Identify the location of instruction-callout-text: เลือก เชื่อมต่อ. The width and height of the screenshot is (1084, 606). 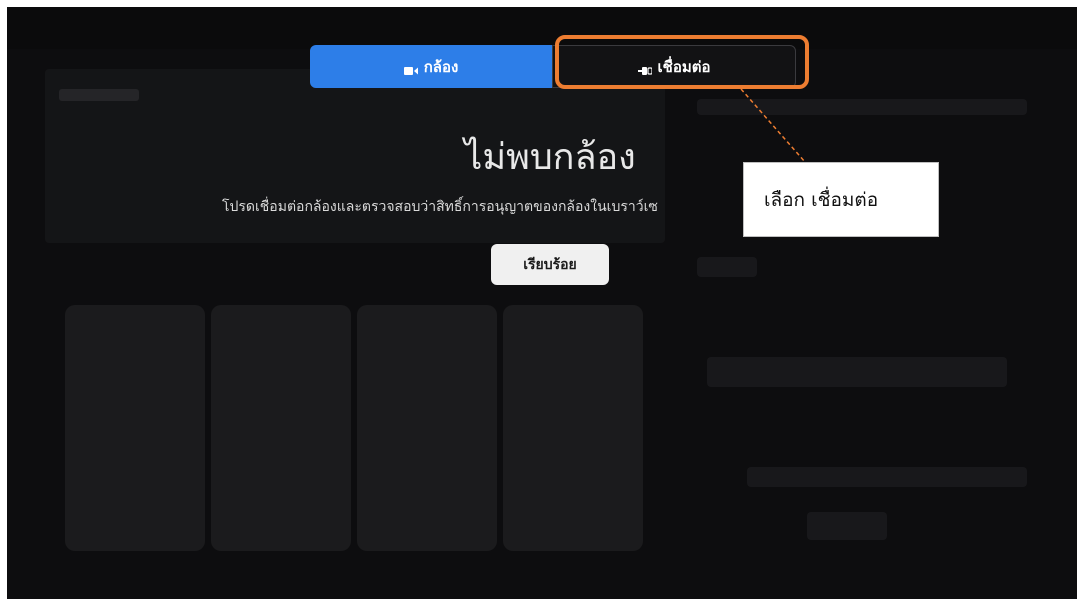
(821, 199).